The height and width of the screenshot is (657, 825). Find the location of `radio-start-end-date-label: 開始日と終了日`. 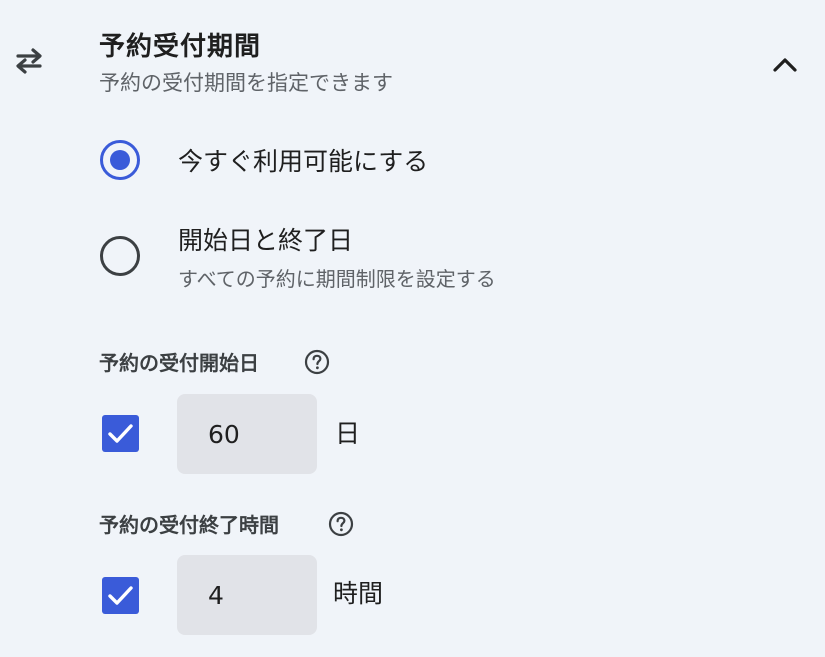

radio-start-end-date-label: 開始日と終了日 is located at coordinates (265, 239).